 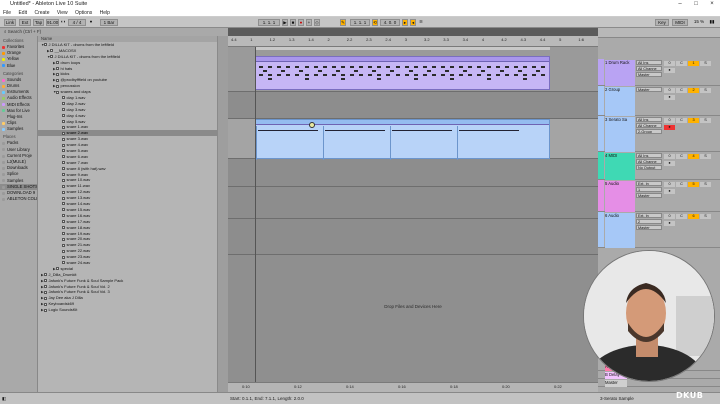 What do you see at coordinates (293, 22) in the screenshot?
I see `stop-icon: ■` at bounding box center [293, 22].